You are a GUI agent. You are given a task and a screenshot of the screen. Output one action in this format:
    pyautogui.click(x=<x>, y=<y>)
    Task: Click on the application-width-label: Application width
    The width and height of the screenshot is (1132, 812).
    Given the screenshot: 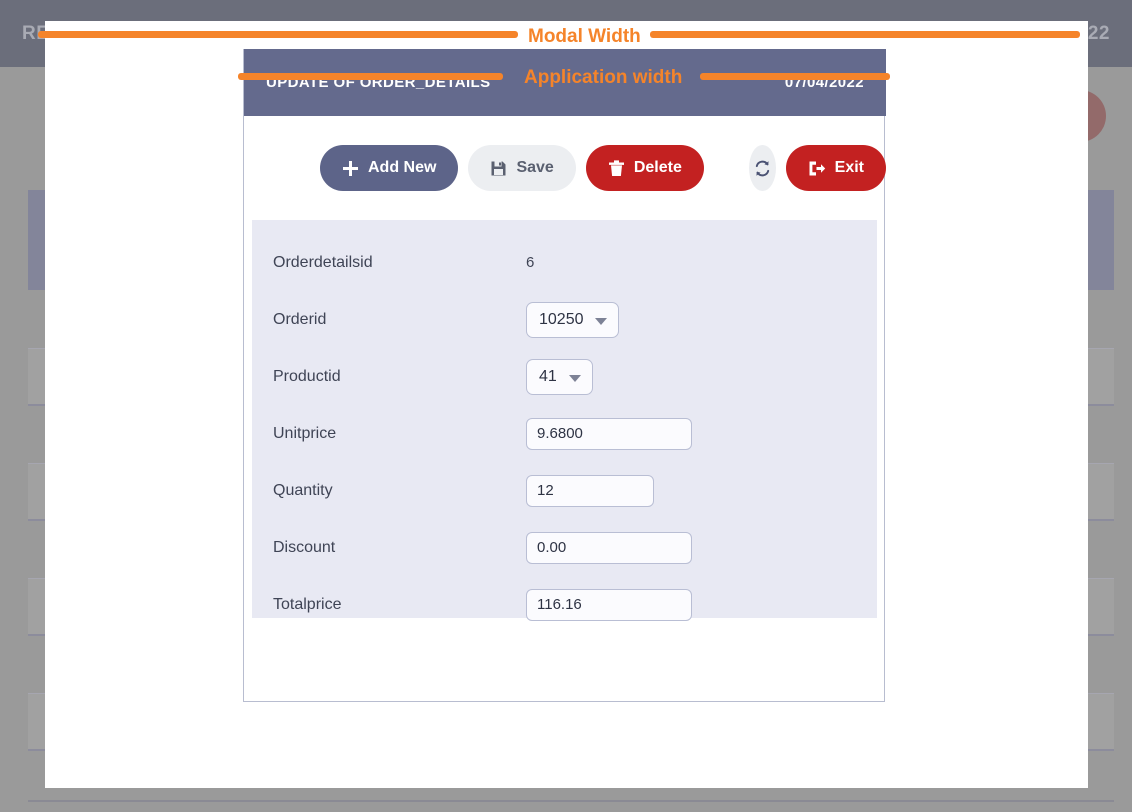 What is the action you would take?
    pyautogui.click(x=603, y=77)
    